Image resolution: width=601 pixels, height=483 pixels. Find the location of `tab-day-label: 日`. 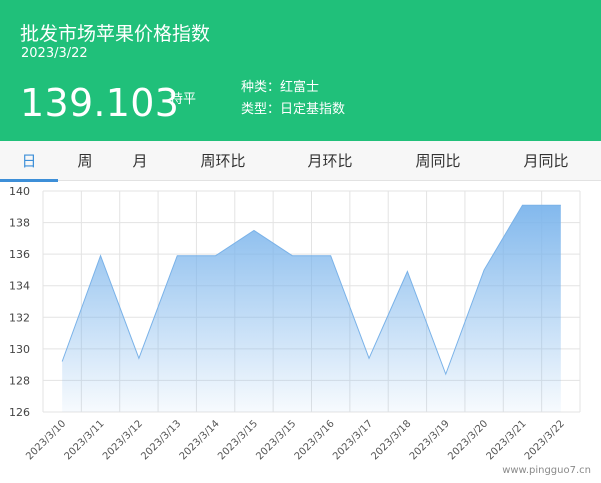

tab-day-label: 日 is located at coordinates (29, 161).